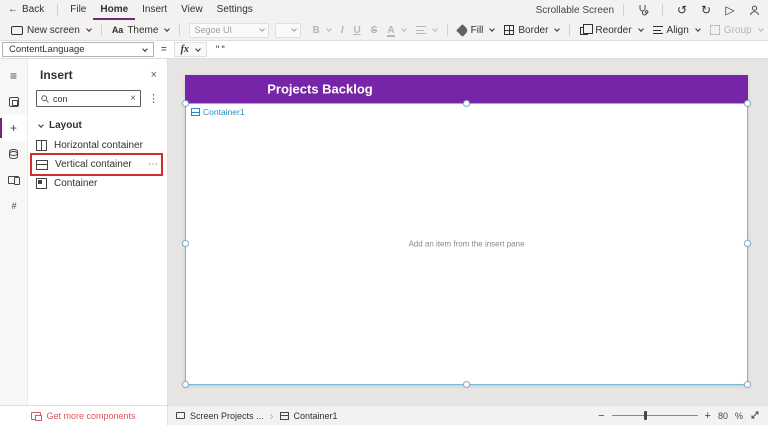  I want to click on zoom-in-icon: +, so click(708, 416).